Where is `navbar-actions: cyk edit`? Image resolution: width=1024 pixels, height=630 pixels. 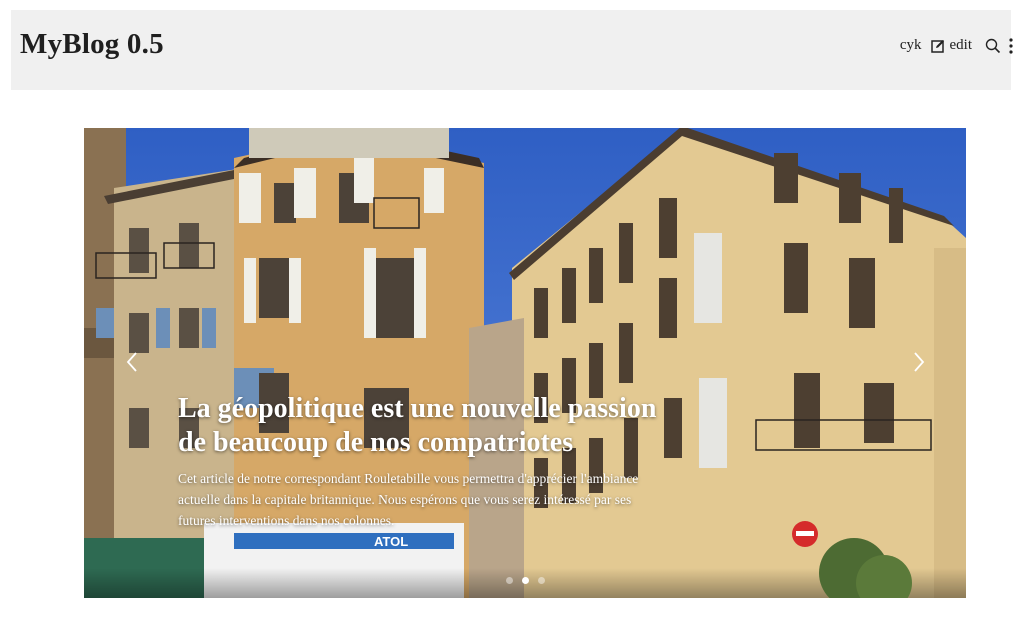 navbar-actions: cyk edit is located at coordinates (956, 45).